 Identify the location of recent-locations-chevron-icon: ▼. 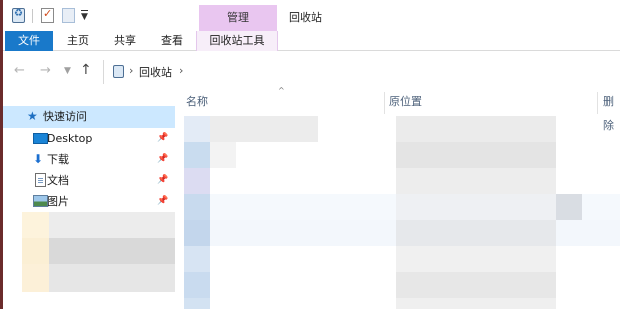
(67, 71).